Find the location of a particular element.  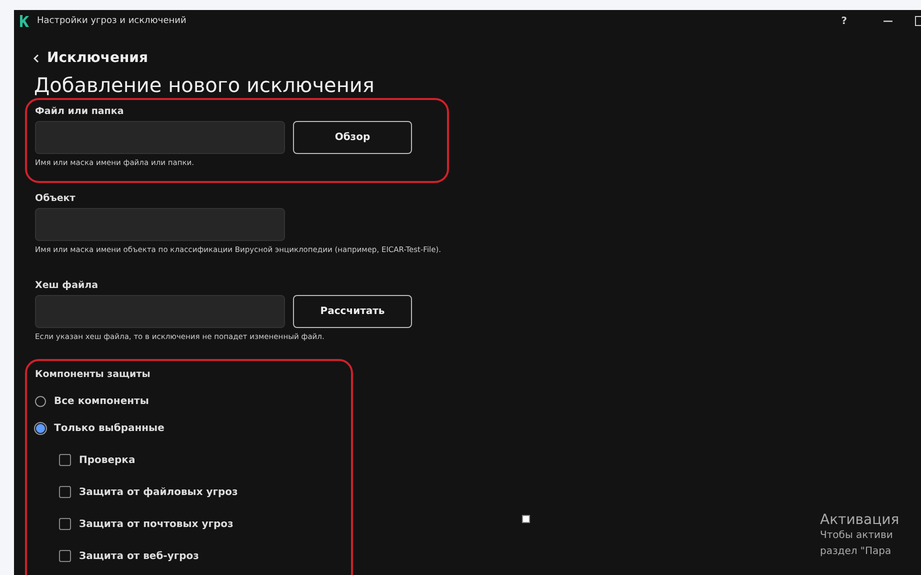

browse-button: Обзор is located at coordinates (352, 137).